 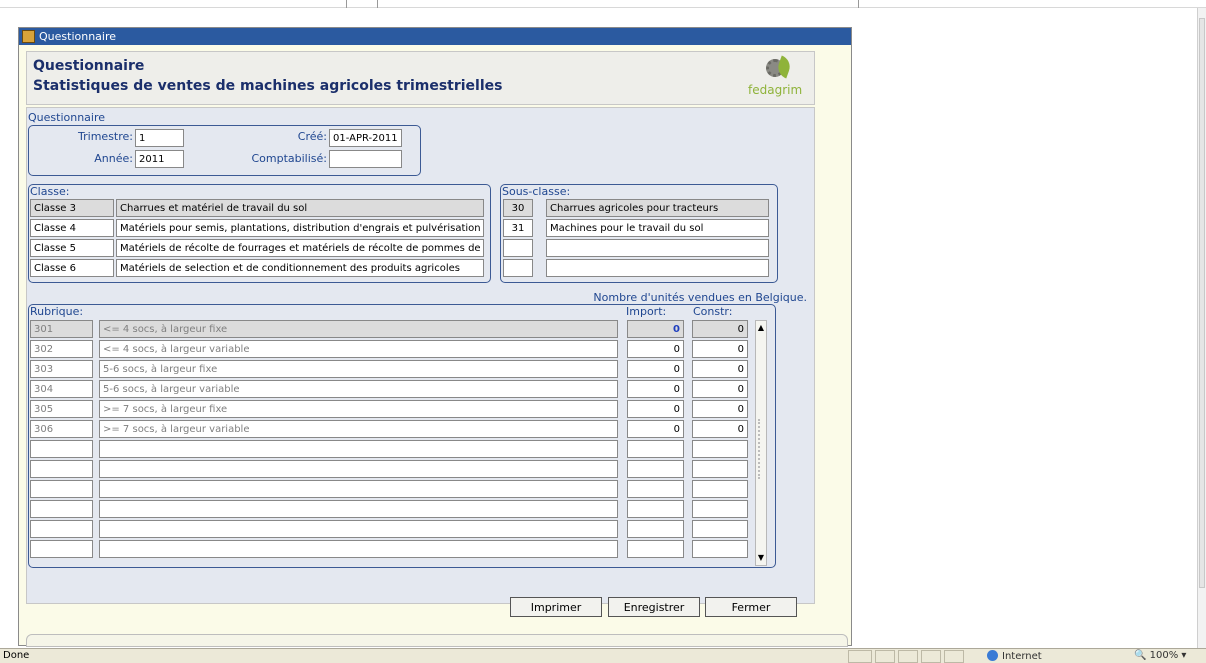 What do you see at coordinates (365, 159) in the screenshot?
I see `comptabilise-field` at bounding box center [365, 159].